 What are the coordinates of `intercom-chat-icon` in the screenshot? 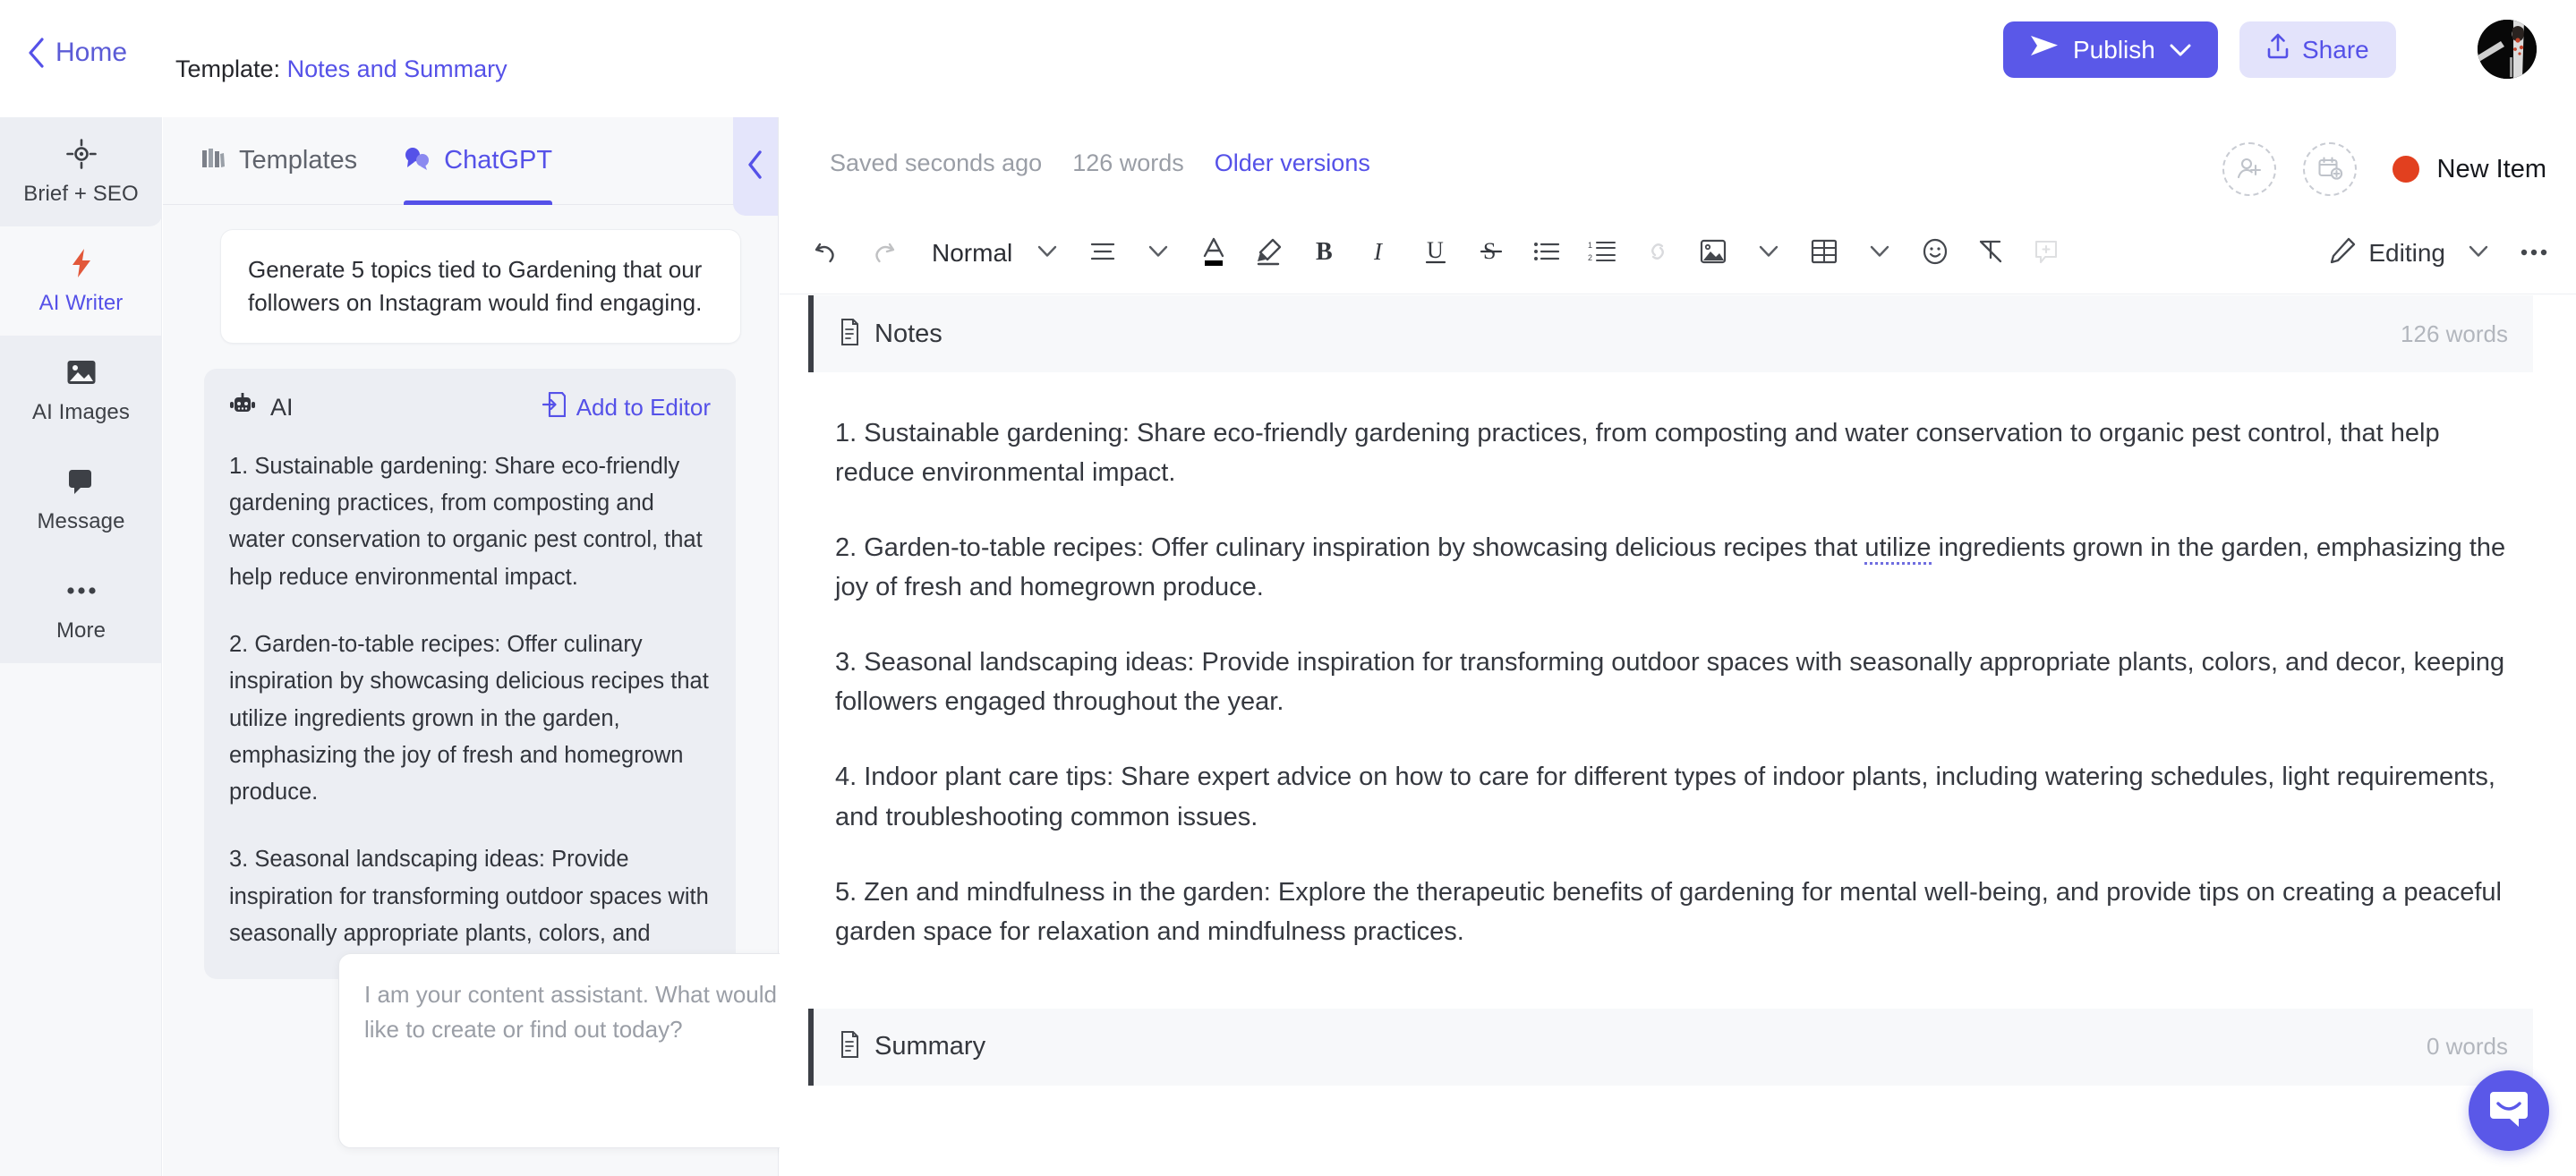 It's located at (2508, 1111).